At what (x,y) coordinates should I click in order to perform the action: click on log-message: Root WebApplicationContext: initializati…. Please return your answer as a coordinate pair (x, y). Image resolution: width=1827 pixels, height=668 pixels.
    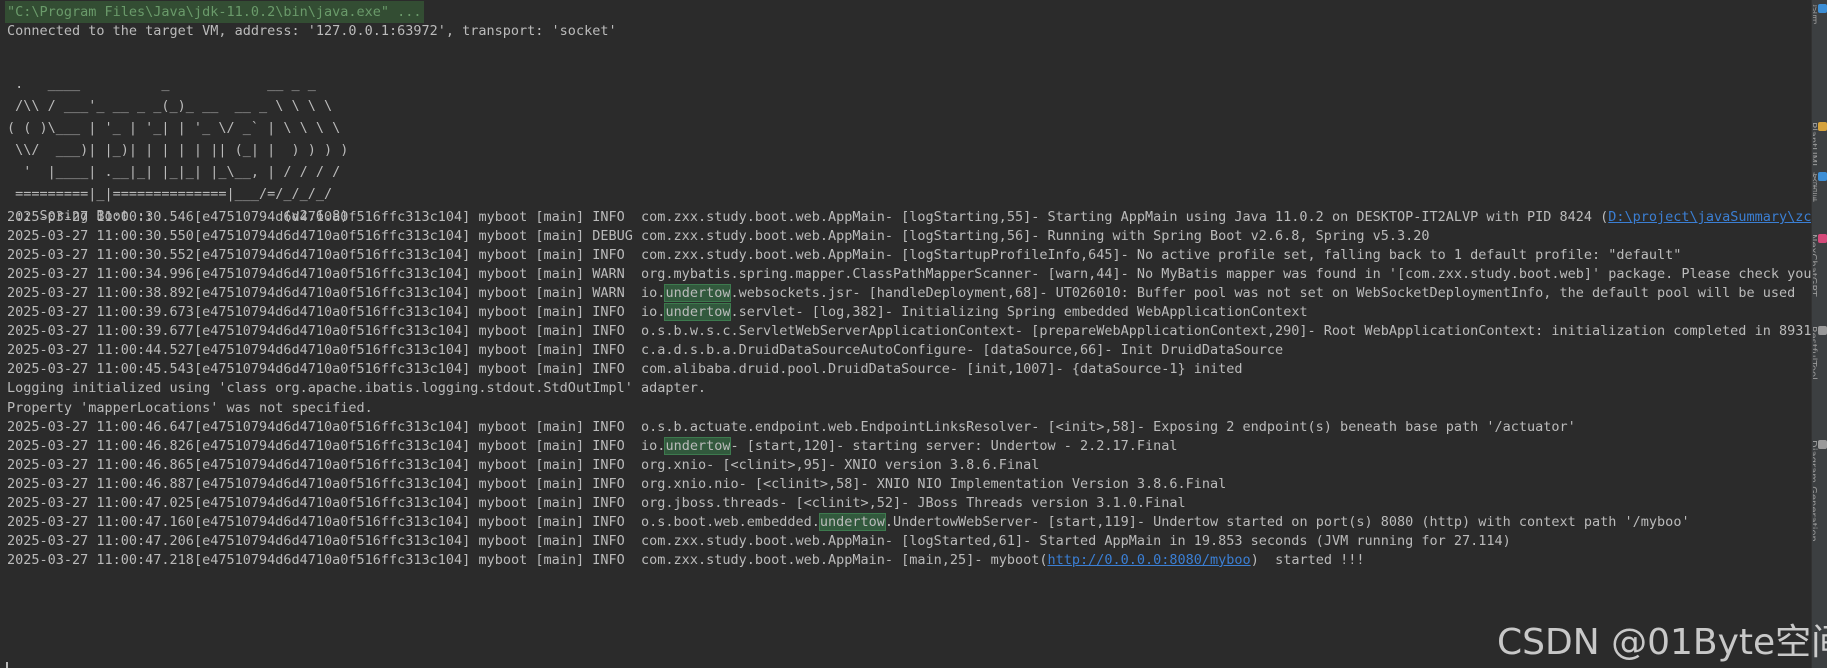
    Looking at the image, I should click on (1567, 331).